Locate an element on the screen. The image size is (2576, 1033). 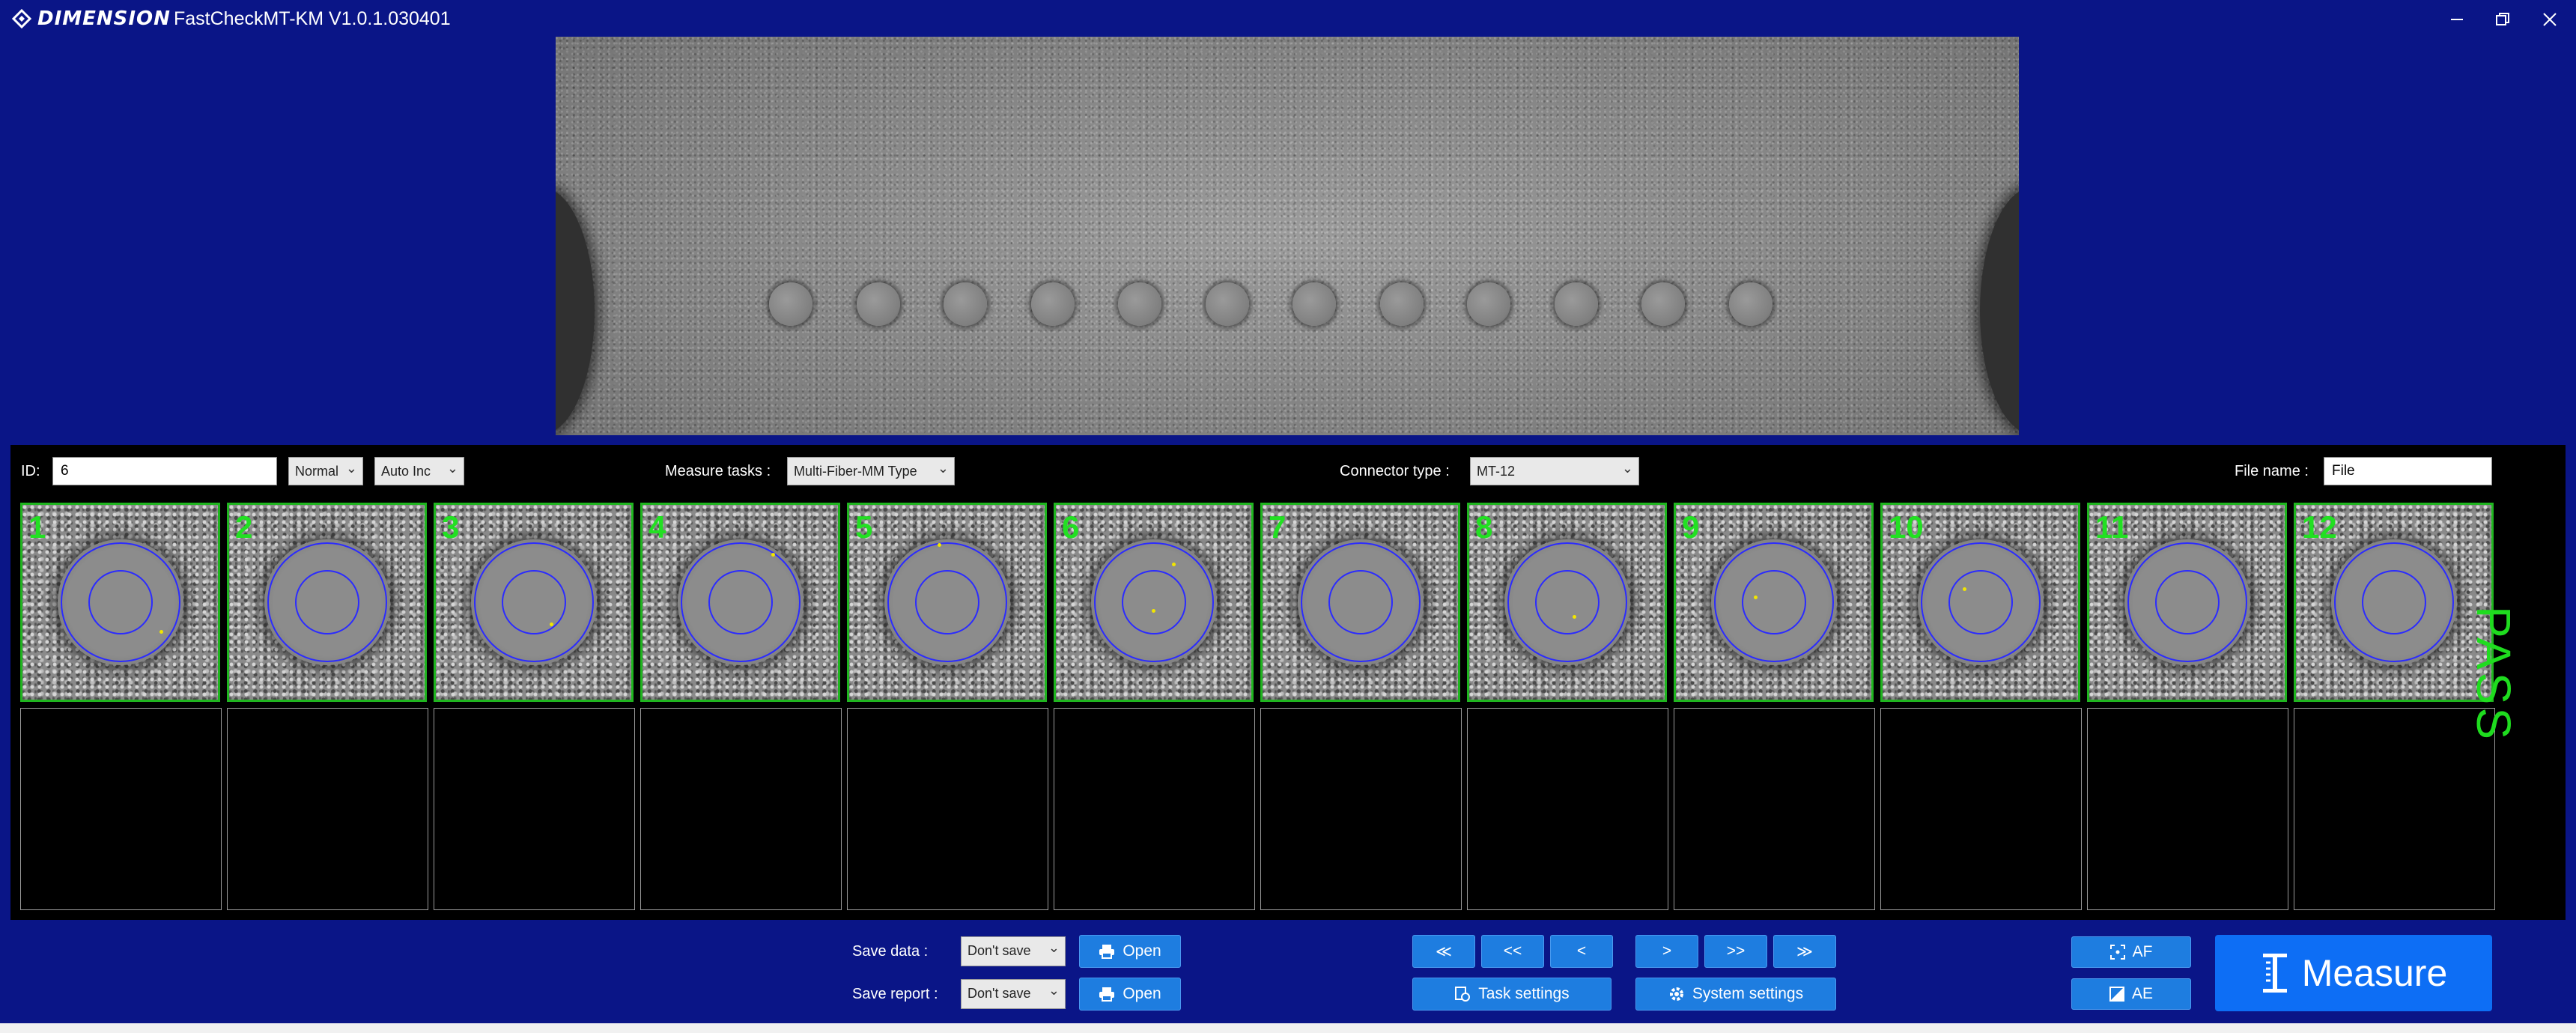
brand-logo: DIMENSION is located at coordinates (91, 18).